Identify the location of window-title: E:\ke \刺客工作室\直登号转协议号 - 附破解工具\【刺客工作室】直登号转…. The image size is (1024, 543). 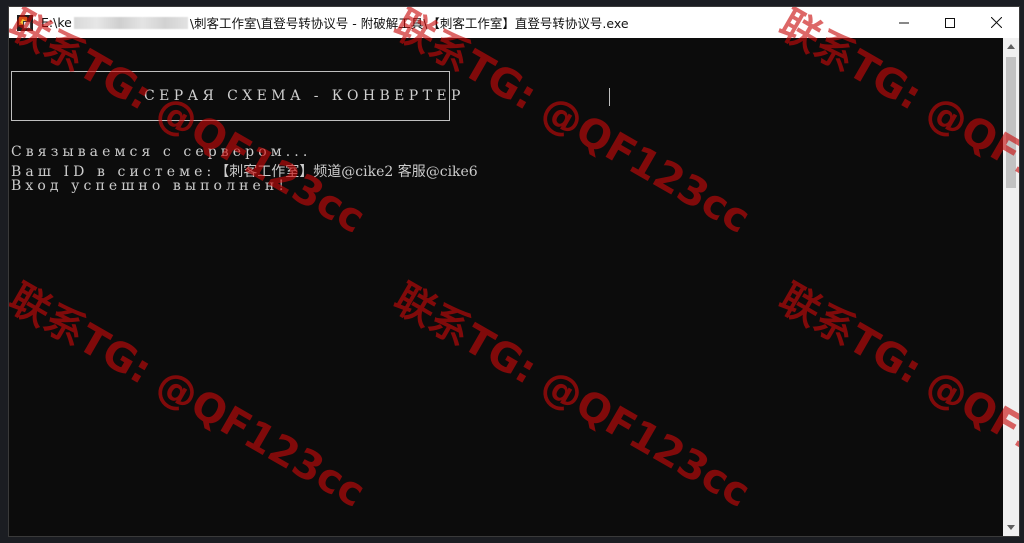
(335, 22).